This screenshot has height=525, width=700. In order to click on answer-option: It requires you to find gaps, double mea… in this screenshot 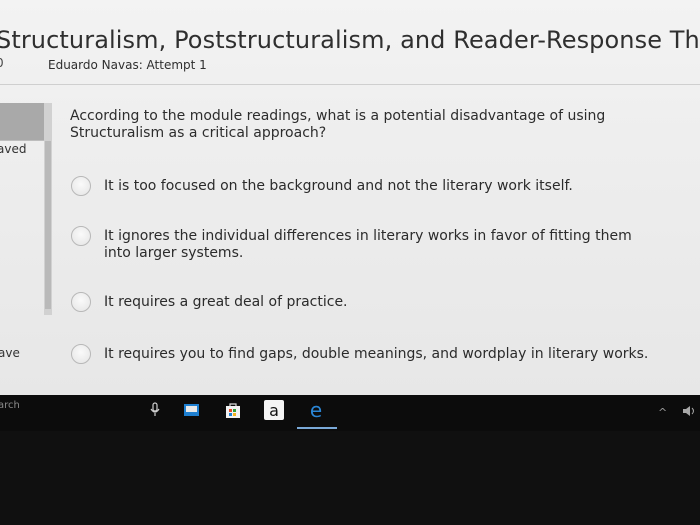, I will do `click(365, 354)`.